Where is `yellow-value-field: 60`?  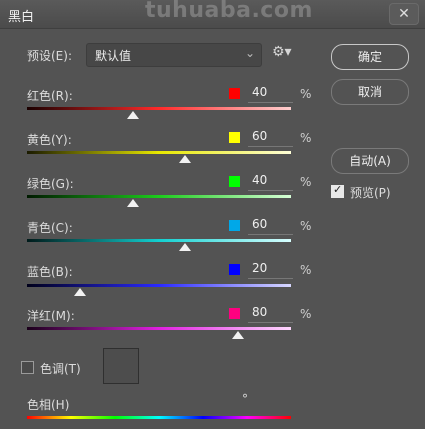
yellow-value-field: 60 is located at coordinates (270, 138).